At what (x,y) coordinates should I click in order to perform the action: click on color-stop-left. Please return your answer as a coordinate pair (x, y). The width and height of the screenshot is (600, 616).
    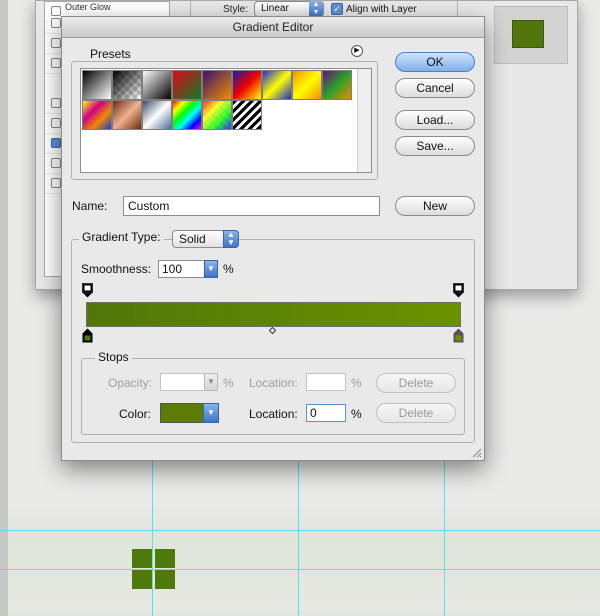
    Looking at the image, I should click on (87, 335).